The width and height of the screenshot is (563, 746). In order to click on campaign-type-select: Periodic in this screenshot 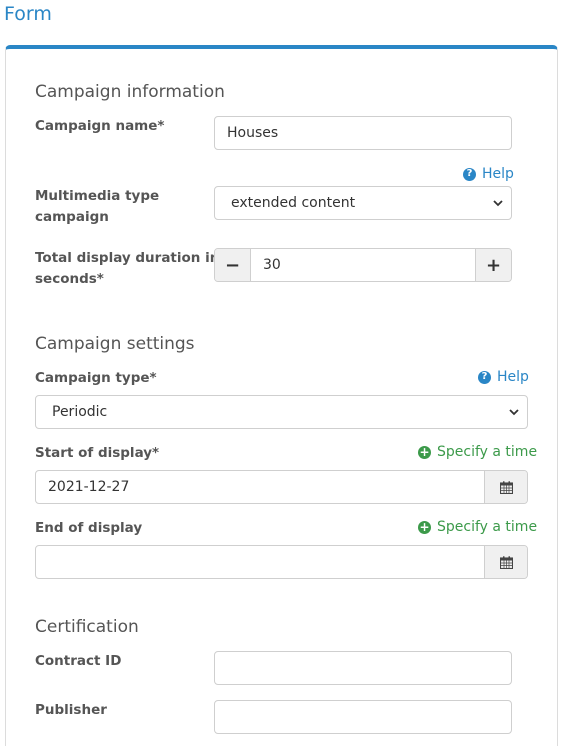, I will do `click(281, 412)`.